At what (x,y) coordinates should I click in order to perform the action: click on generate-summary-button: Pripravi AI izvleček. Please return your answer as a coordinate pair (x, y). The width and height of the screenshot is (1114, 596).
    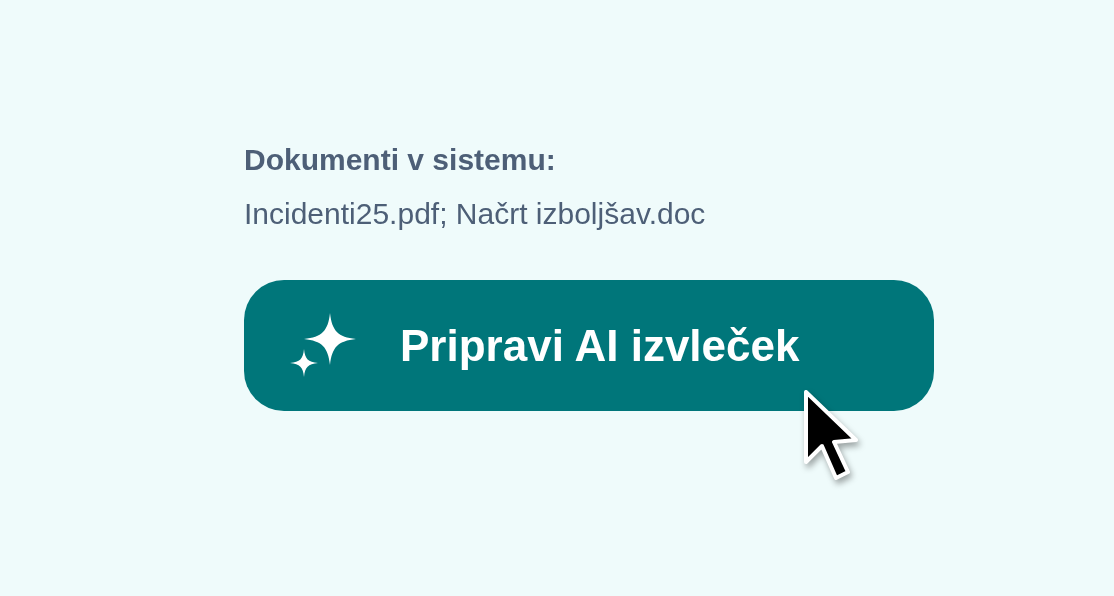
    Looking at the image, I should click on (589, 345).